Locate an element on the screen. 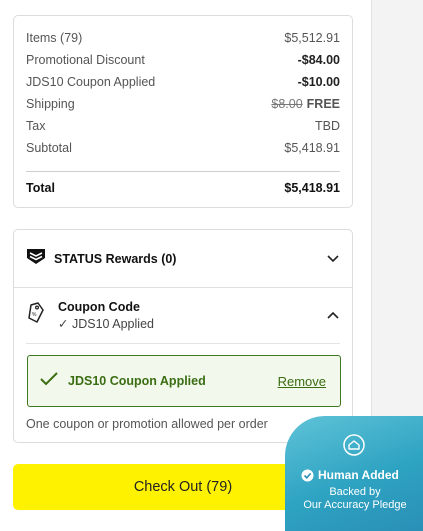 This screenshot has height=531, width=423. badge-subtitle-1: Backed by is located at coordinates (355, 492).